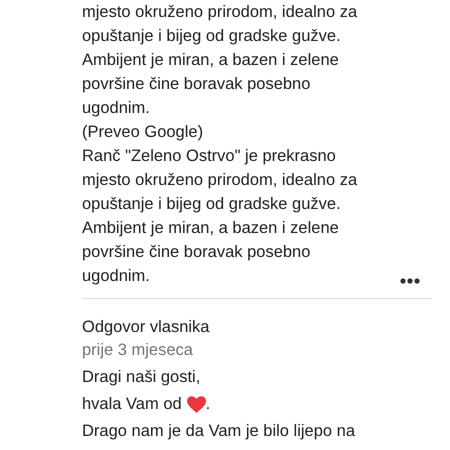  I want to click on heart-icon, so click(196, 404).